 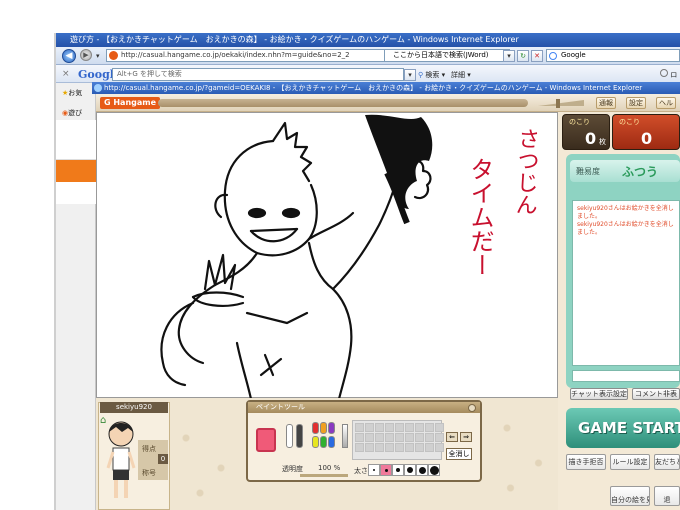 I want to click on friends-button: 友だちと, so click(x=667, y=462).